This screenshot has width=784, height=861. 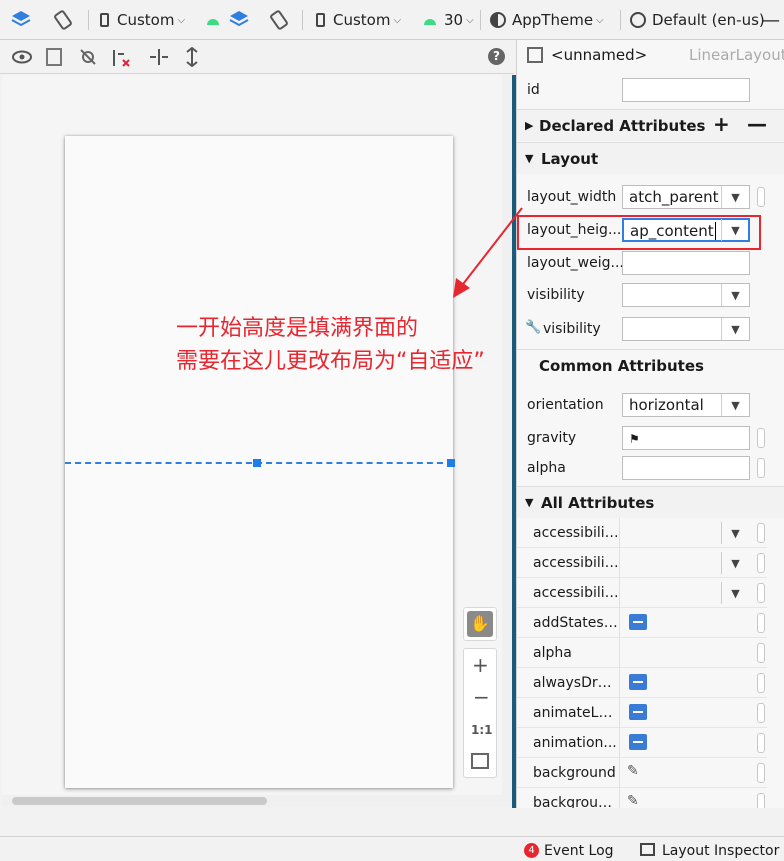 What do you see at coordinates (121, 60) in the screenshot?
I see `clear-constraints-icon` at bounding box center [121, 60].